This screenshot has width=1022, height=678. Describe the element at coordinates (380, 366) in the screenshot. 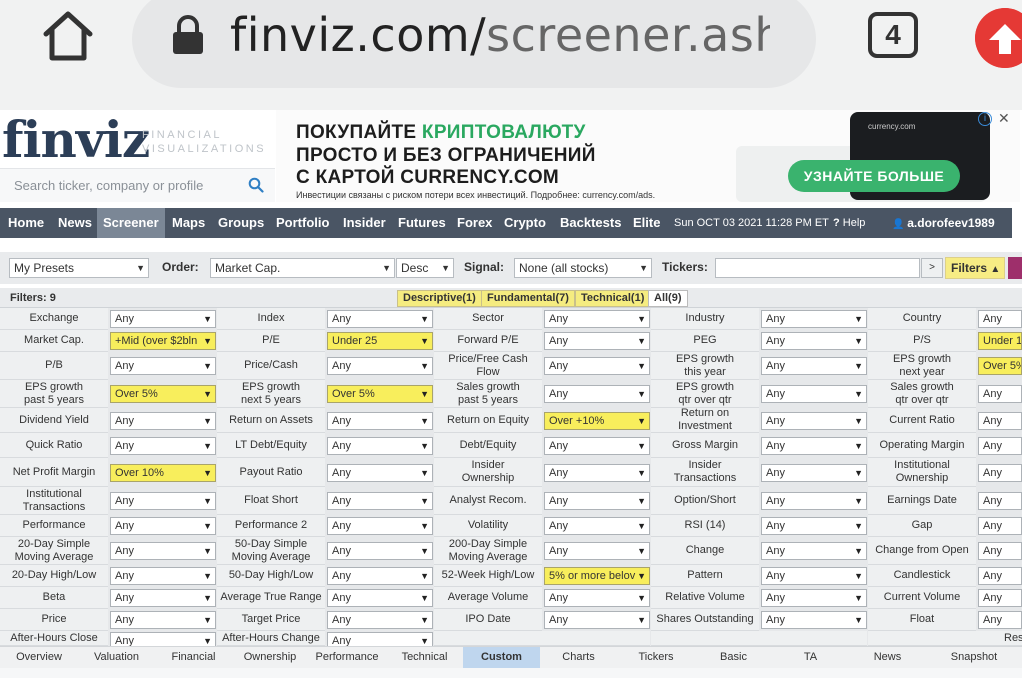

I see `filter-select-price-cash: Any ▼` at that location.